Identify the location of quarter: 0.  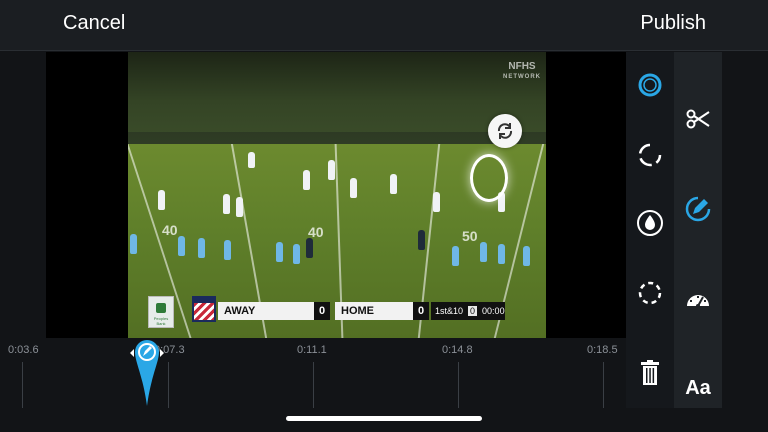
(473, 311).